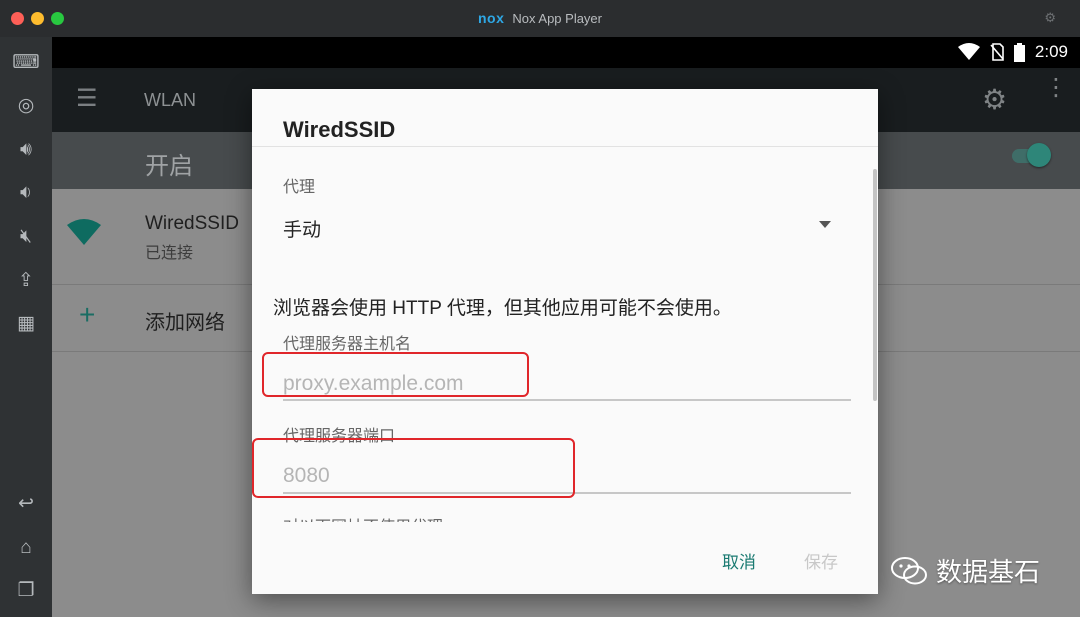 This screenshot has width=1080, height=617. I want to click on window-title-text: Nox App Player, so click(557, 18).